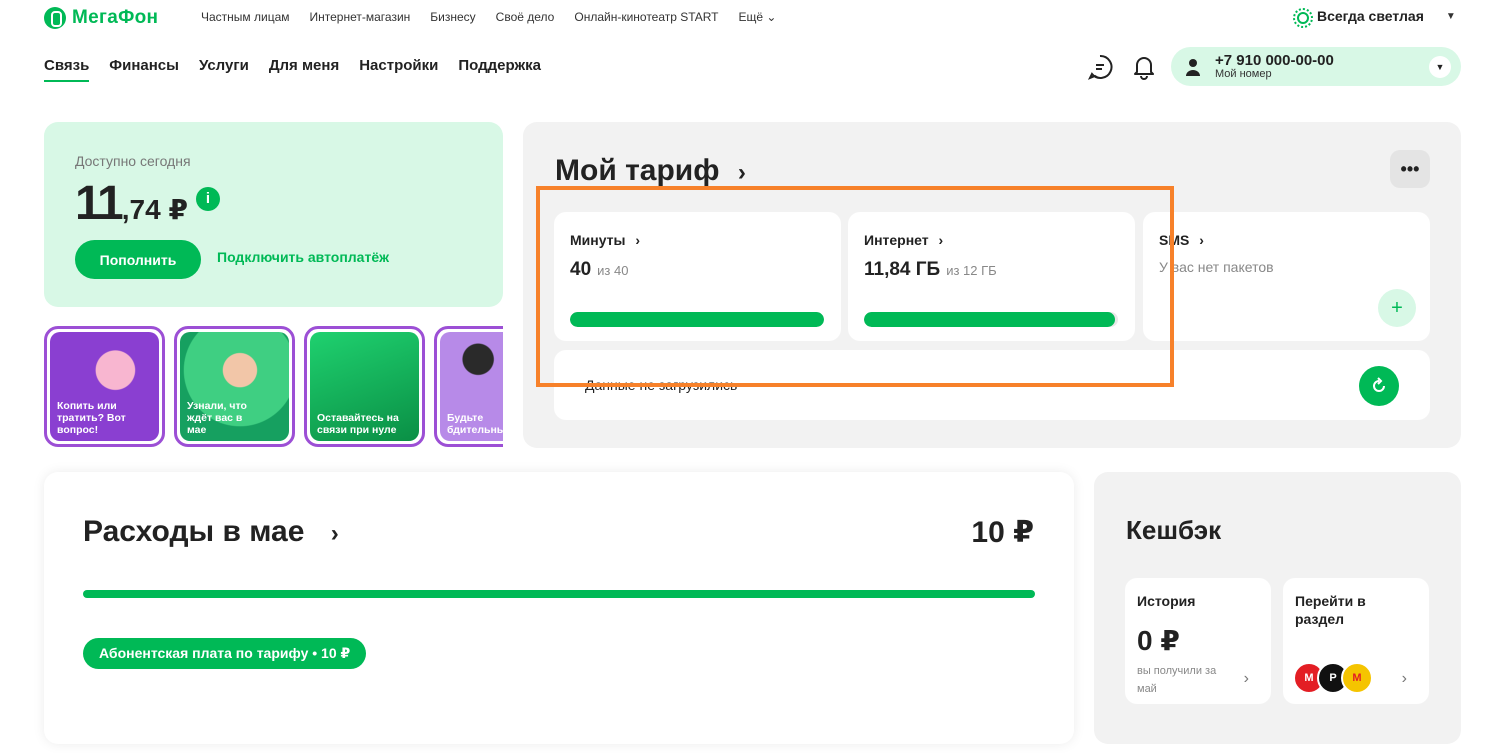 The image size is (1500, 753). What do you see at coordinates (138, 259) in the screenshot?
I see `topup-button: Пополнить` at bounding box center [138, 259].